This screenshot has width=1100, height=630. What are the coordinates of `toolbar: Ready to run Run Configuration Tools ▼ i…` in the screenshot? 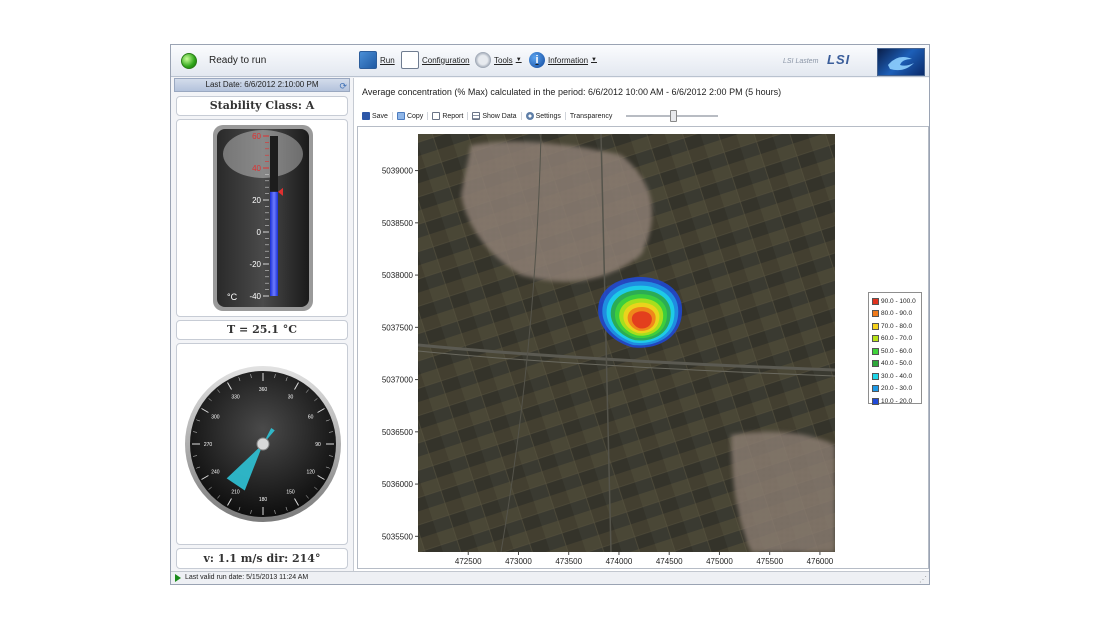 It's located at (550, 61).